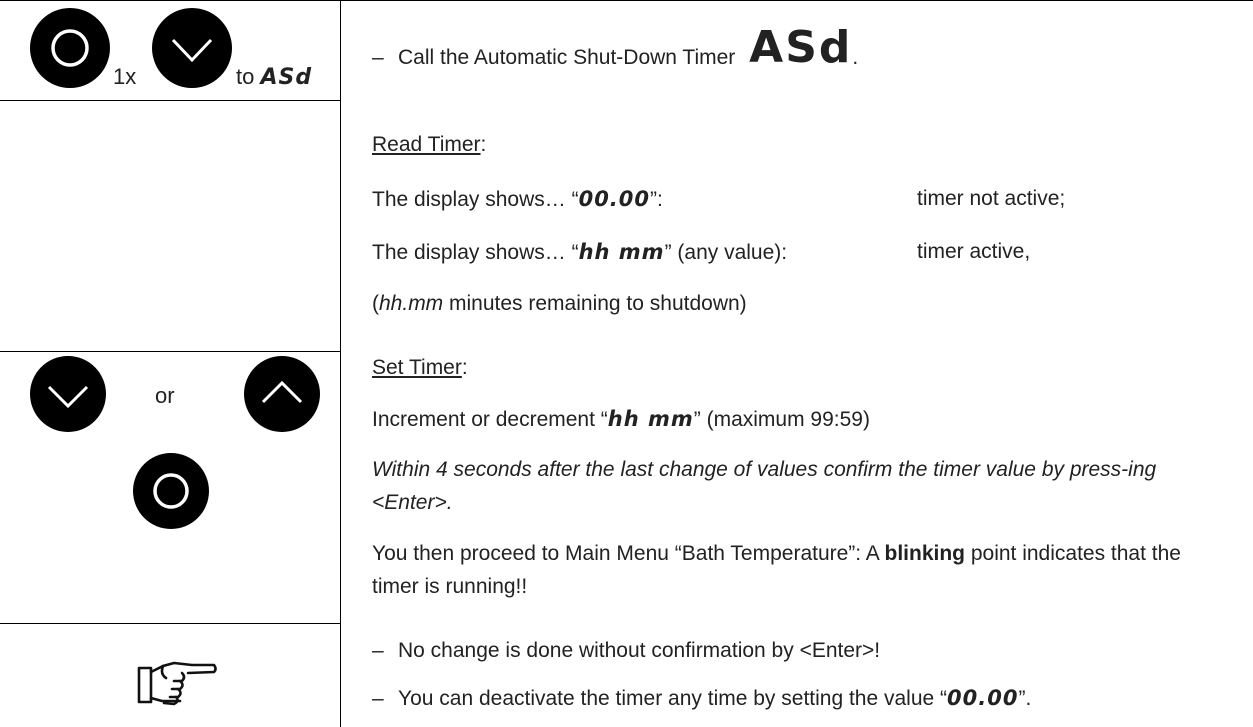 This screenshot has width=1253, height=727. What do you see at coordinates (426, 144) in the screenshot?
I see `read-timer-title: Read Timer` at bounding box center [426, 144].